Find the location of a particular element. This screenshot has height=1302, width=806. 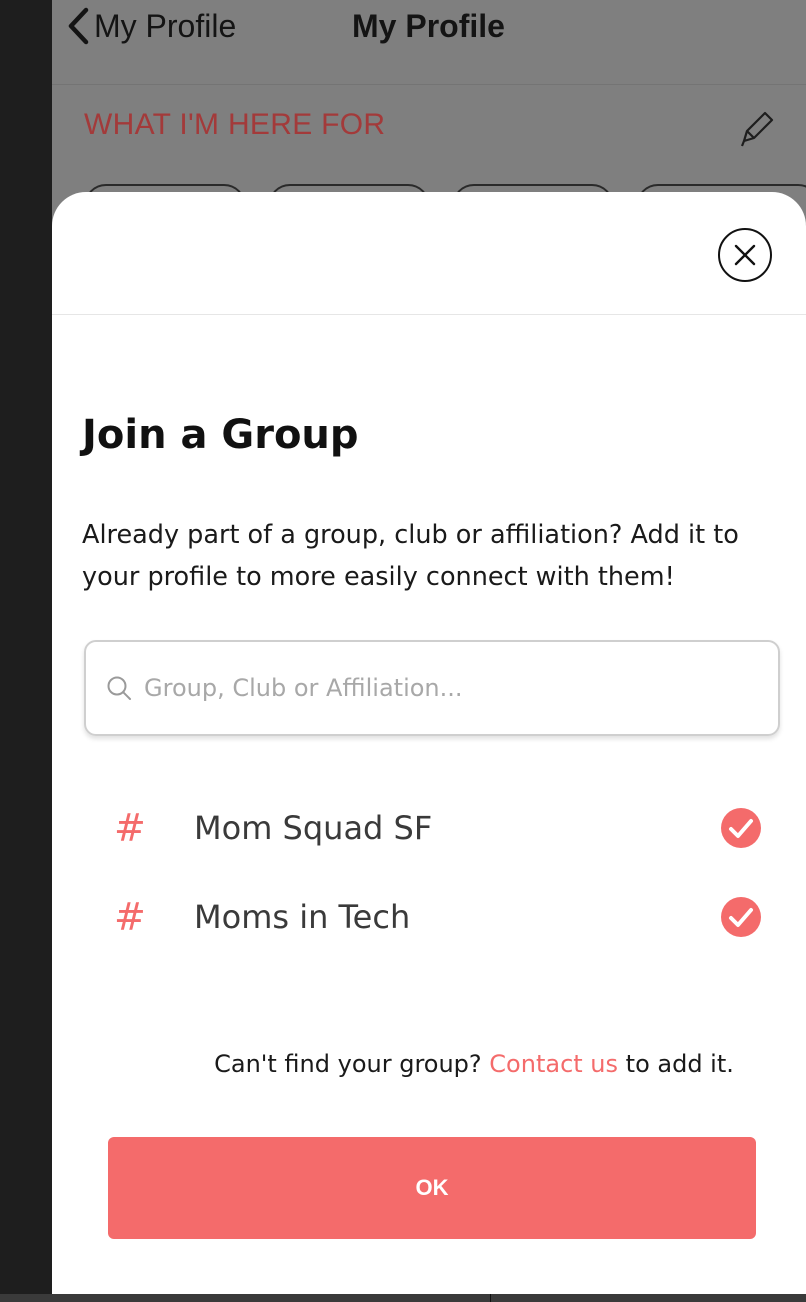

ok-label: OK is located at coordinates (432, 1187).